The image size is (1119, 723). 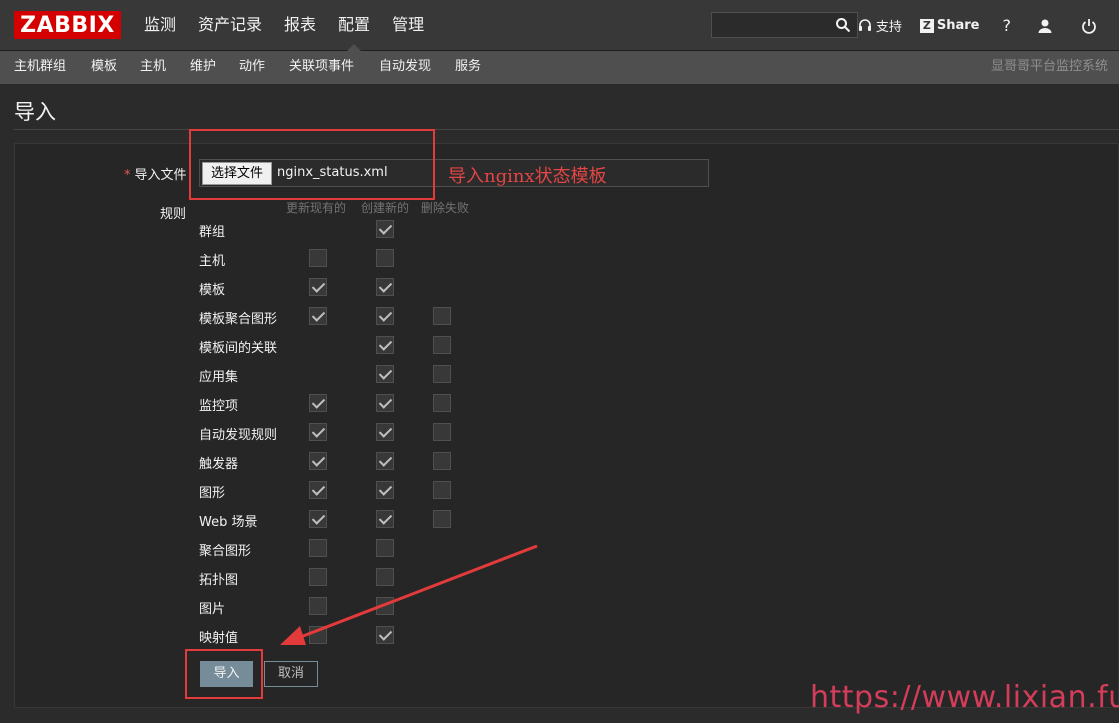 What do you see at coordinates (160, 175) in the screenshot?
I see `import-file-label-text: 导入文件` at bounding box center [160, 175].